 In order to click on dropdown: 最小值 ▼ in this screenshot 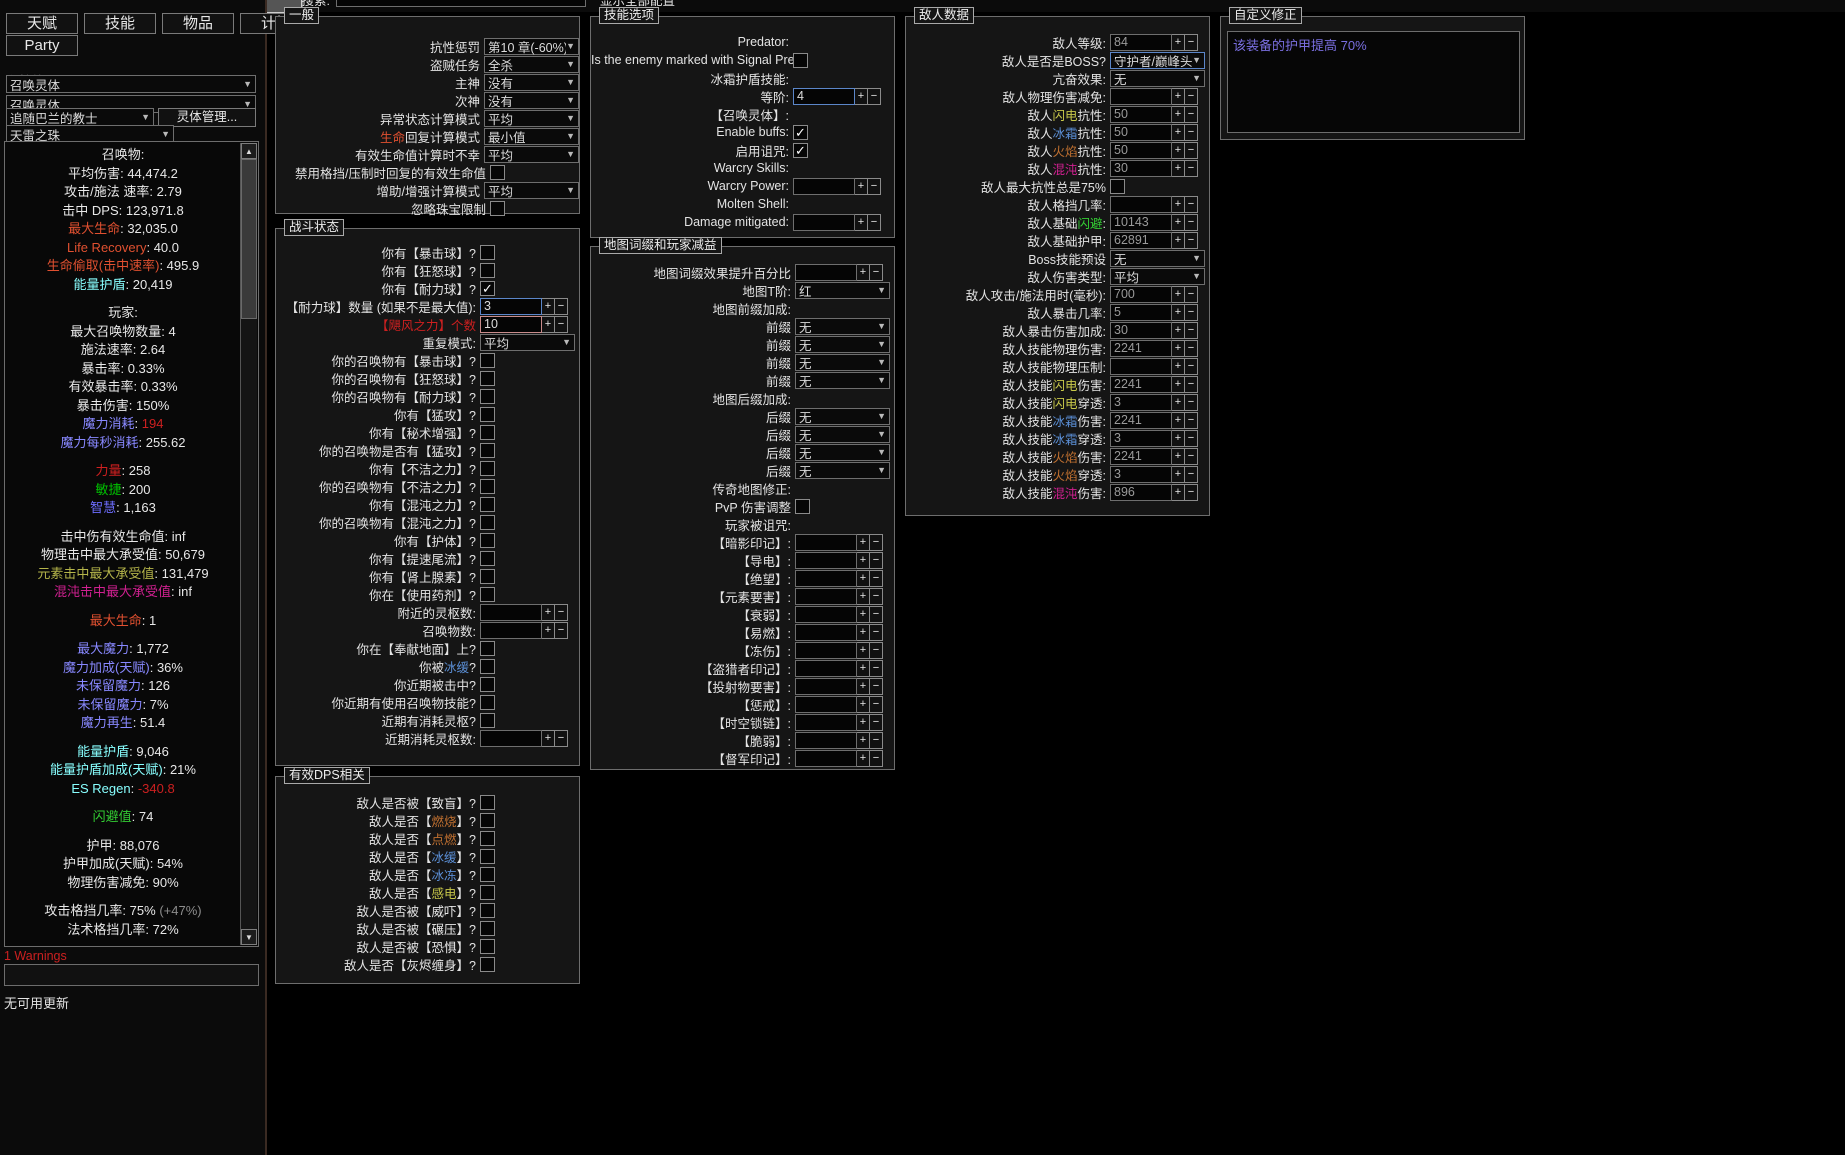, I will do `click(531, 136)`.